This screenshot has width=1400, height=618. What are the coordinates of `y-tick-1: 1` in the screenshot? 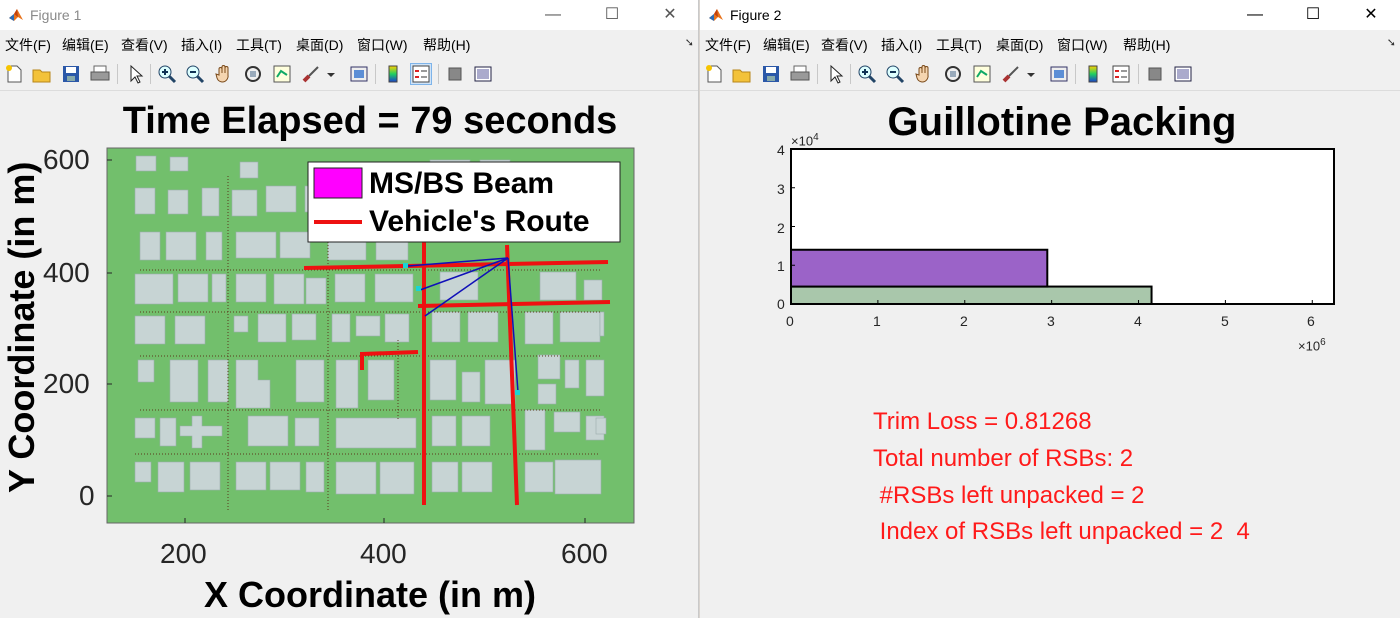 It's located at (781, 266).